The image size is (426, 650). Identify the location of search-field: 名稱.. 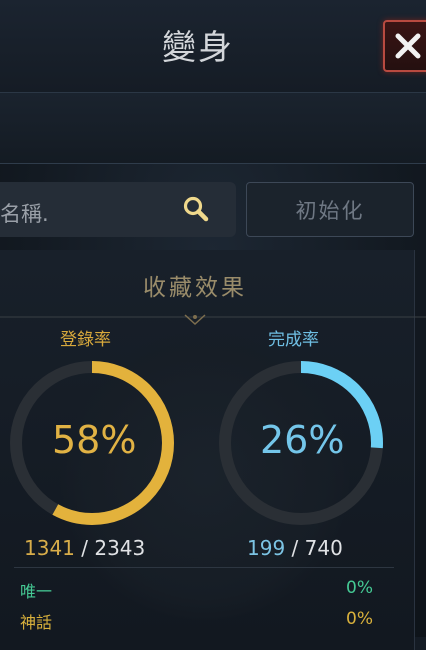
(118, 209).